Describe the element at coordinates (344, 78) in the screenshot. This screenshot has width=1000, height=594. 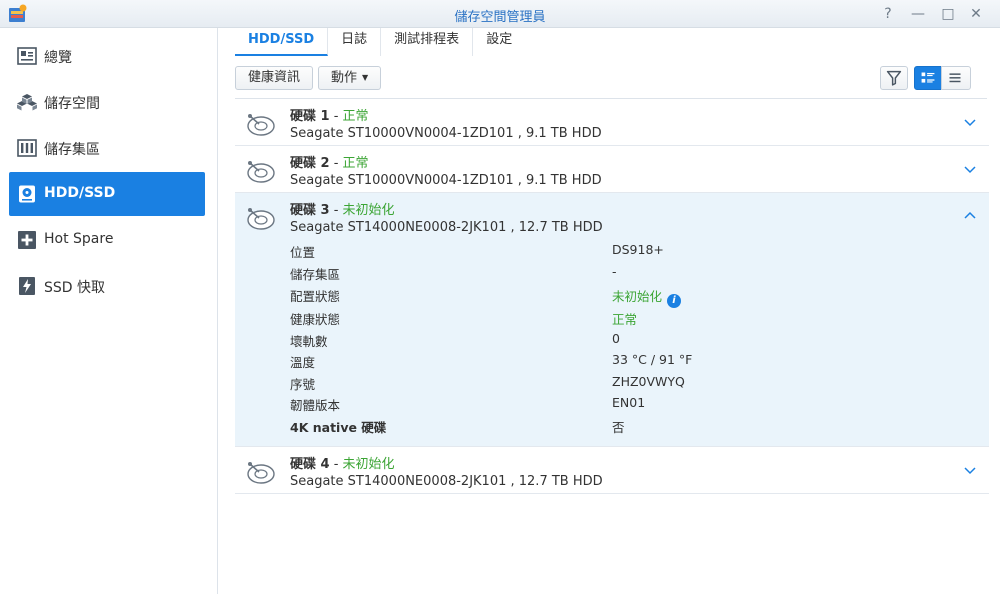
I see `action-label: 動作` at that location.